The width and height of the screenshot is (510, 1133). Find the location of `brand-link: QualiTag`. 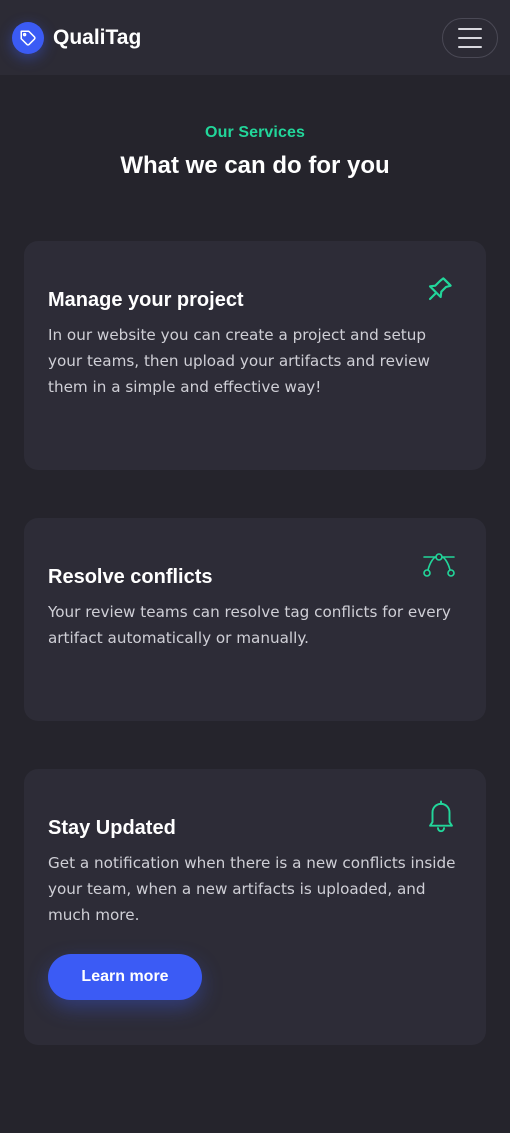

brand-link: QualiTag is located at coordinates (77, 37).